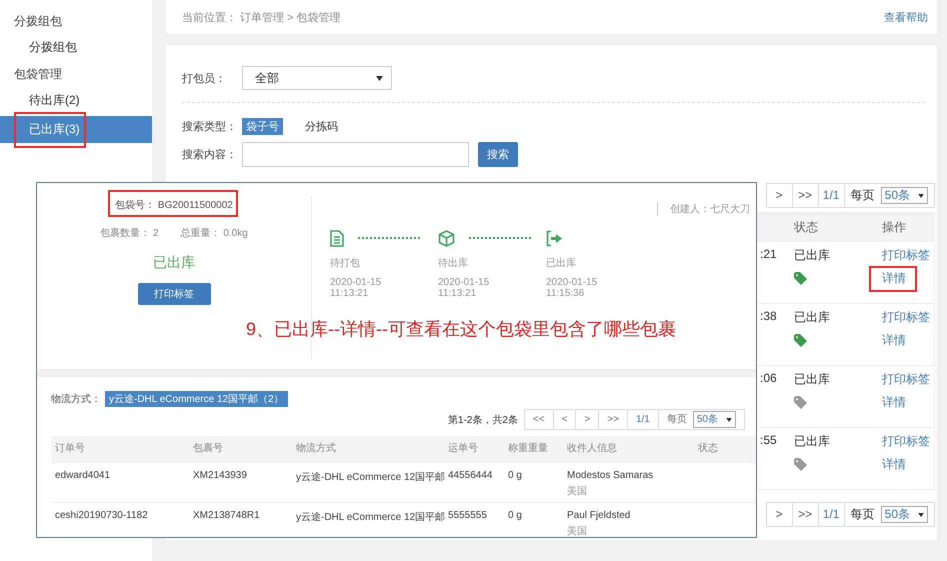 Image resolution: width=947 pixels, height=561 pixels. What do you see at coordinates (463, 449) in the screenshot?
I see `column-header: 运单号` at bounding box center [463, 449].